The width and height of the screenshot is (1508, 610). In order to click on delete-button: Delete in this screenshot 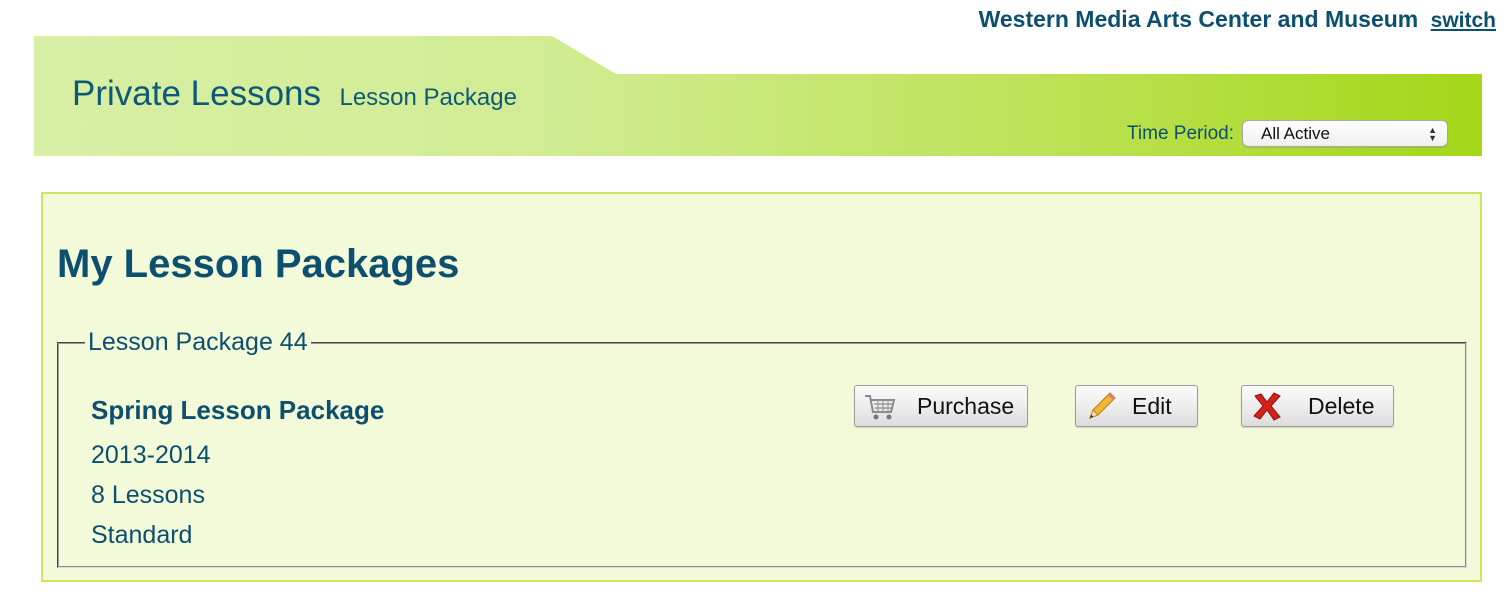, I will do `click(1317, 406)`.